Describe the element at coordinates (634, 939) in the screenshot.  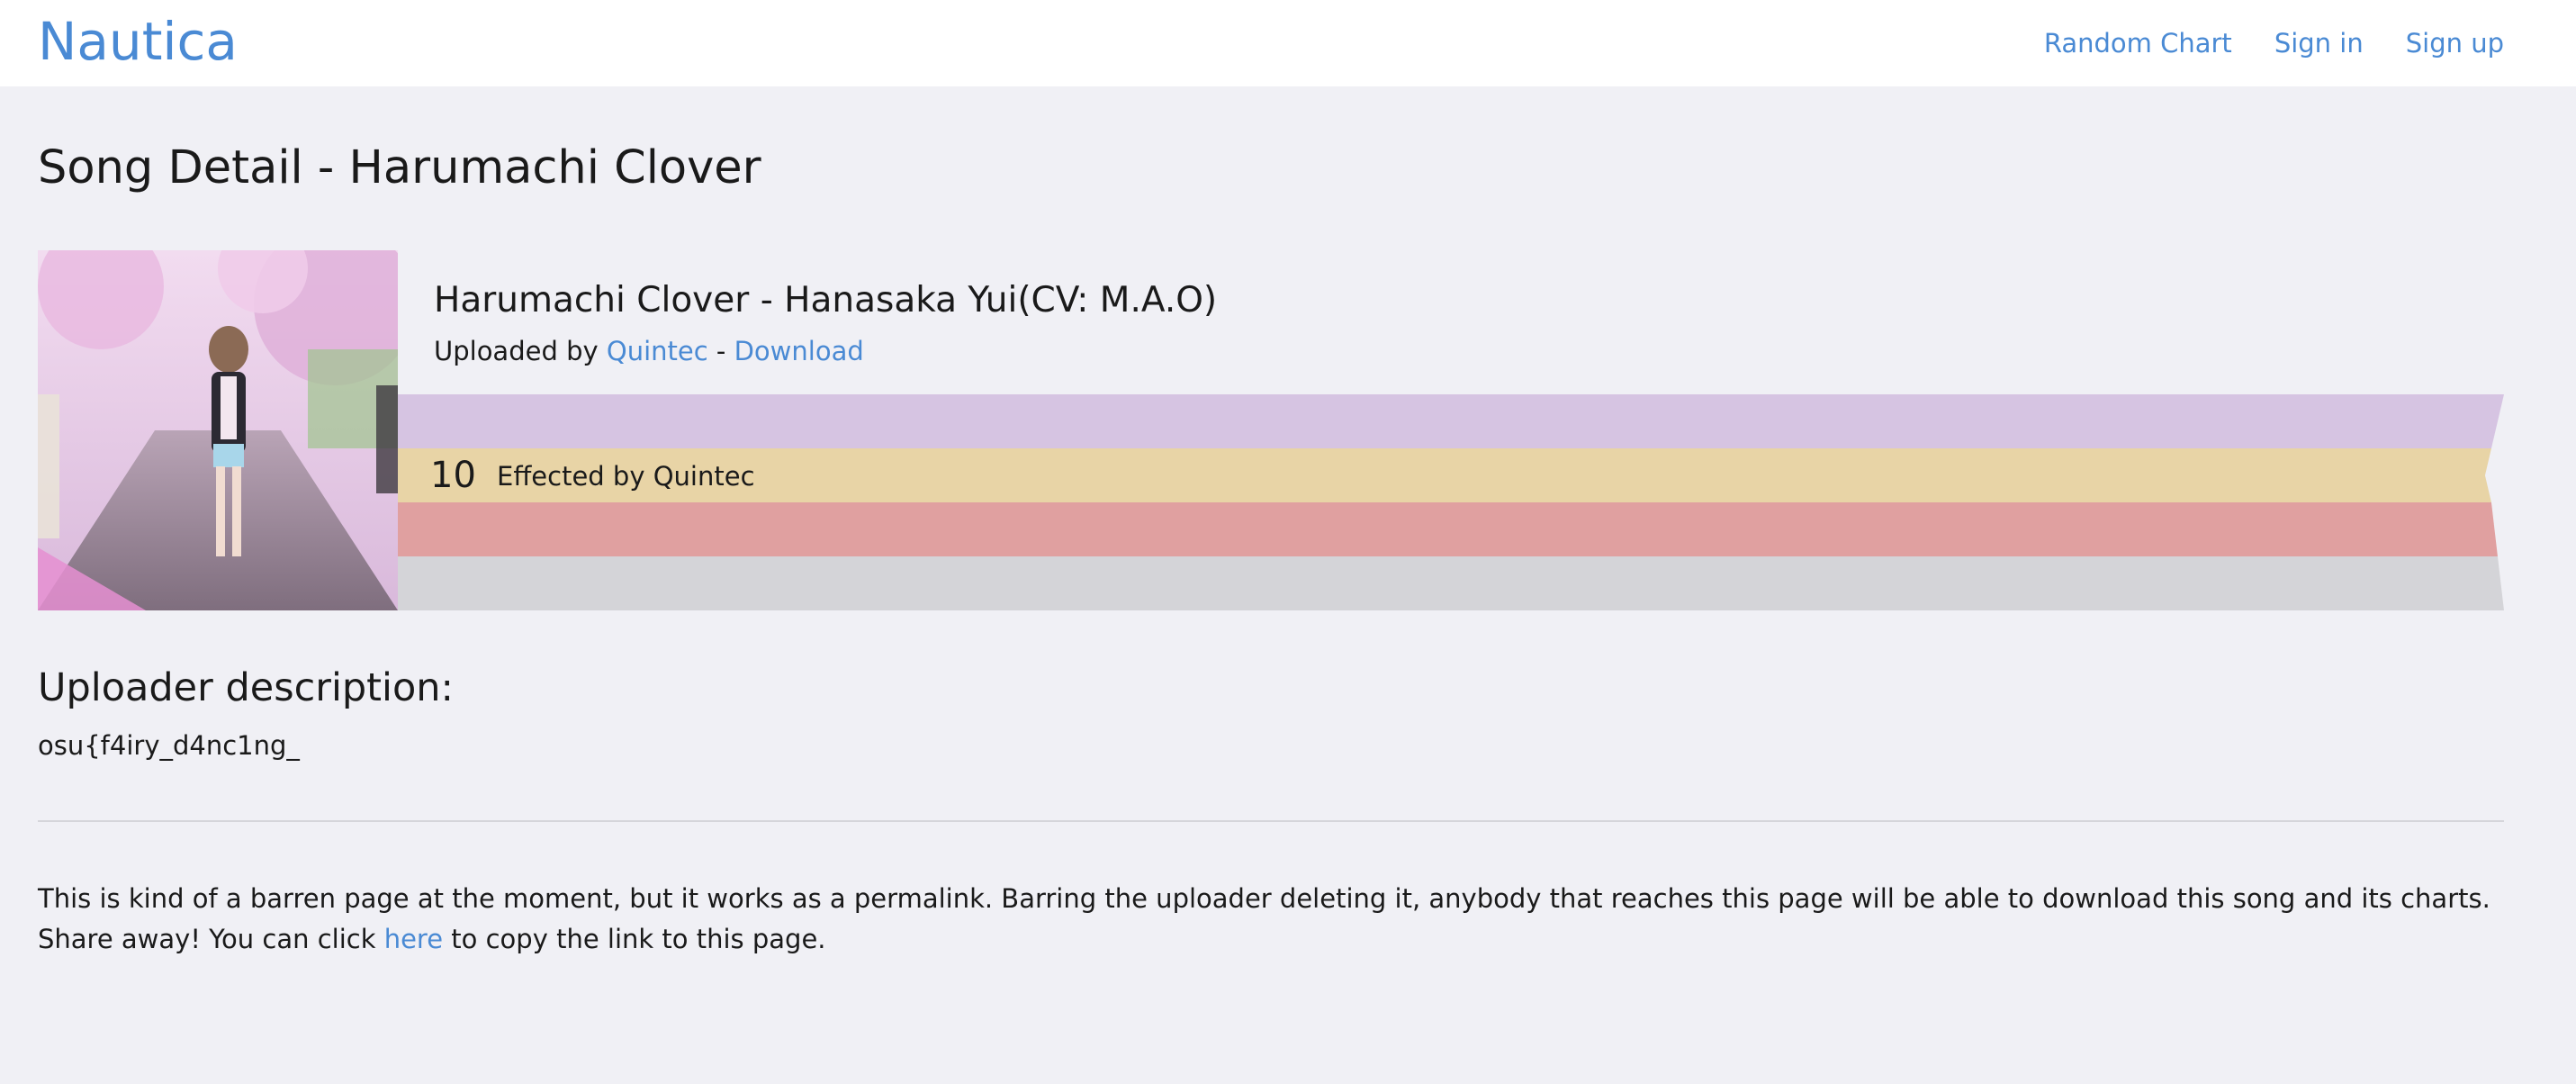
I see `note-text-after: to copy the link to this page.` at that location.